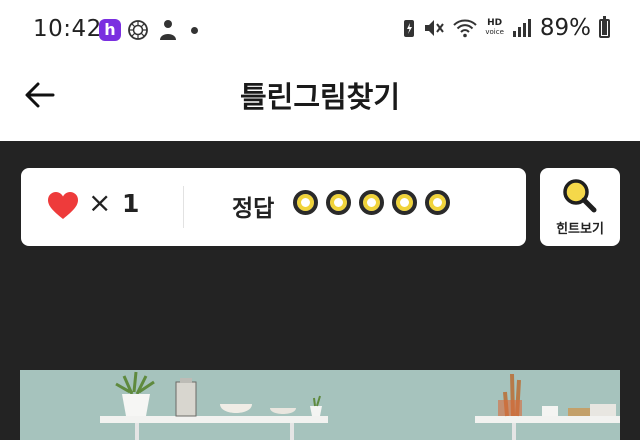  I want to click on page-title: 틀린그림찾기, so click(320, 97).